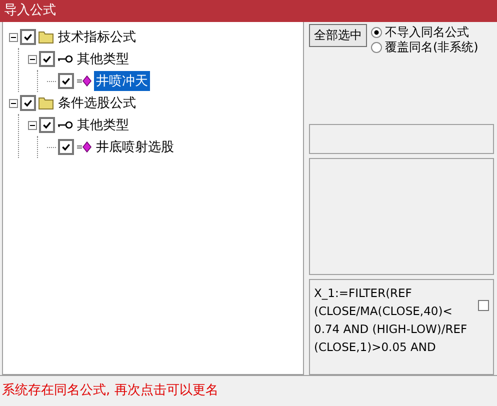  Describe the element at coordinates (97, 37) in the screenshot. I see `tree-item: 技术指标公式` at that location.